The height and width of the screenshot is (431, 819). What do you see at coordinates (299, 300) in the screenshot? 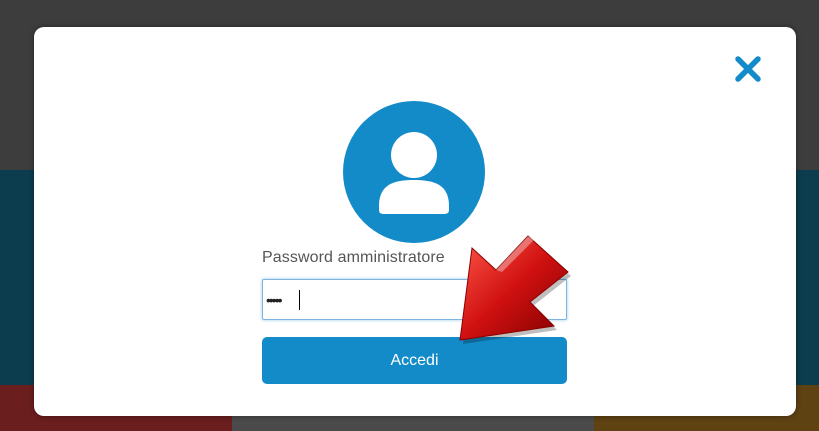
I see `text-caret` at bounding box center [299, 300].